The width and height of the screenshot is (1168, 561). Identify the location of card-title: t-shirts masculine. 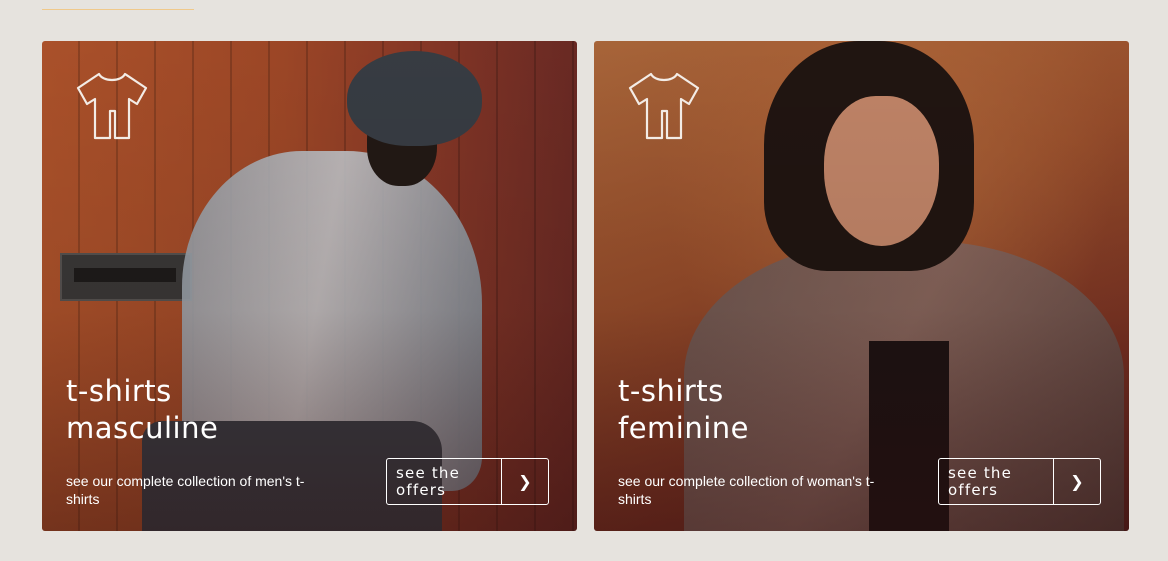
(142, 410).